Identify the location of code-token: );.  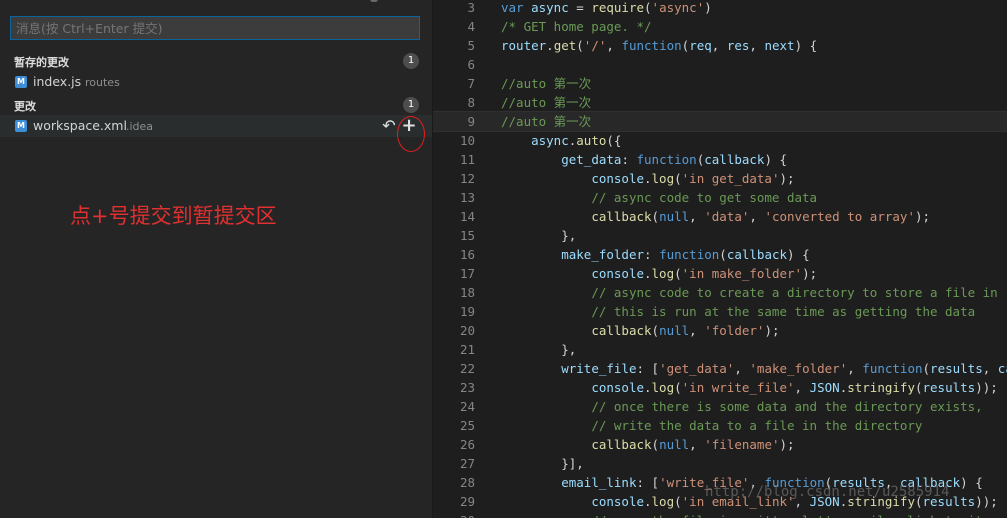
(772, 330).